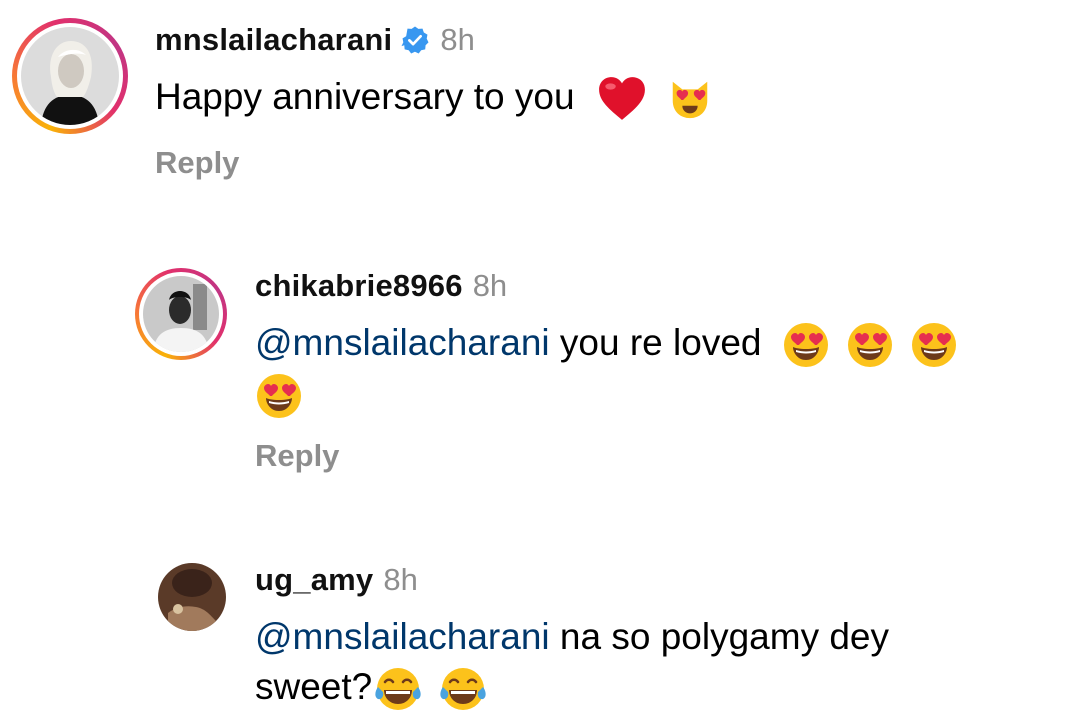 This screenshot has height=720, width=1080. What do you see at coordinates (690, 99) in the screenshot?
I see `heart-eyes-cat-icon` at bounding box center [690, 99].